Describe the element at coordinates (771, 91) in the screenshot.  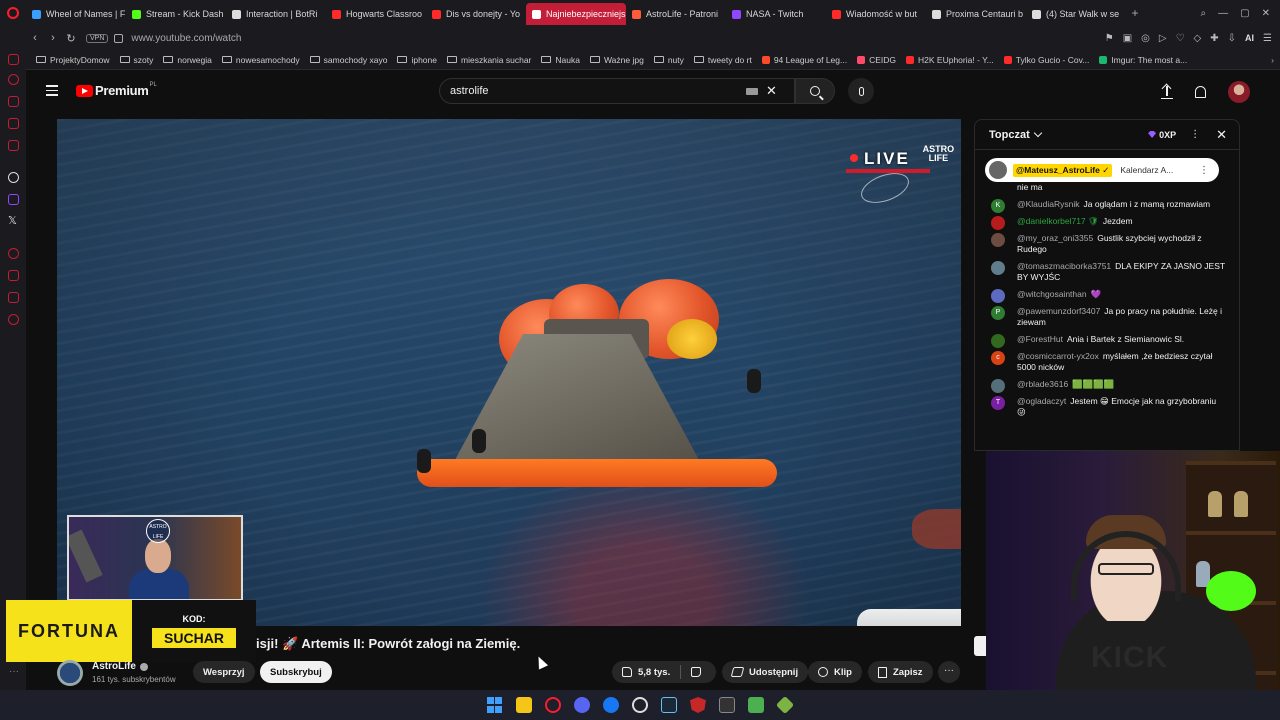
I see `clear-search-icon: ✕` at that location.